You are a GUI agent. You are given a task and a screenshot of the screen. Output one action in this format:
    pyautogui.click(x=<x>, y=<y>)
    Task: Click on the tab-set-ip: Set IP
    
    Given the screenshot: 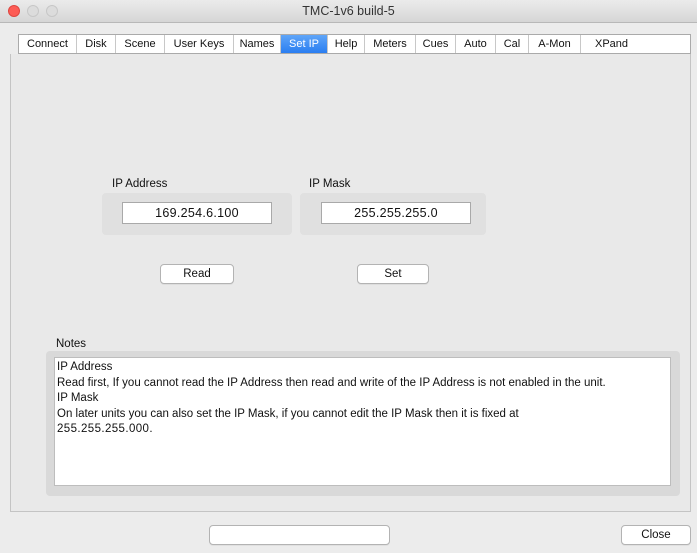 What is the action you would take?
    pyautogui.click(x=304, y=44)
    